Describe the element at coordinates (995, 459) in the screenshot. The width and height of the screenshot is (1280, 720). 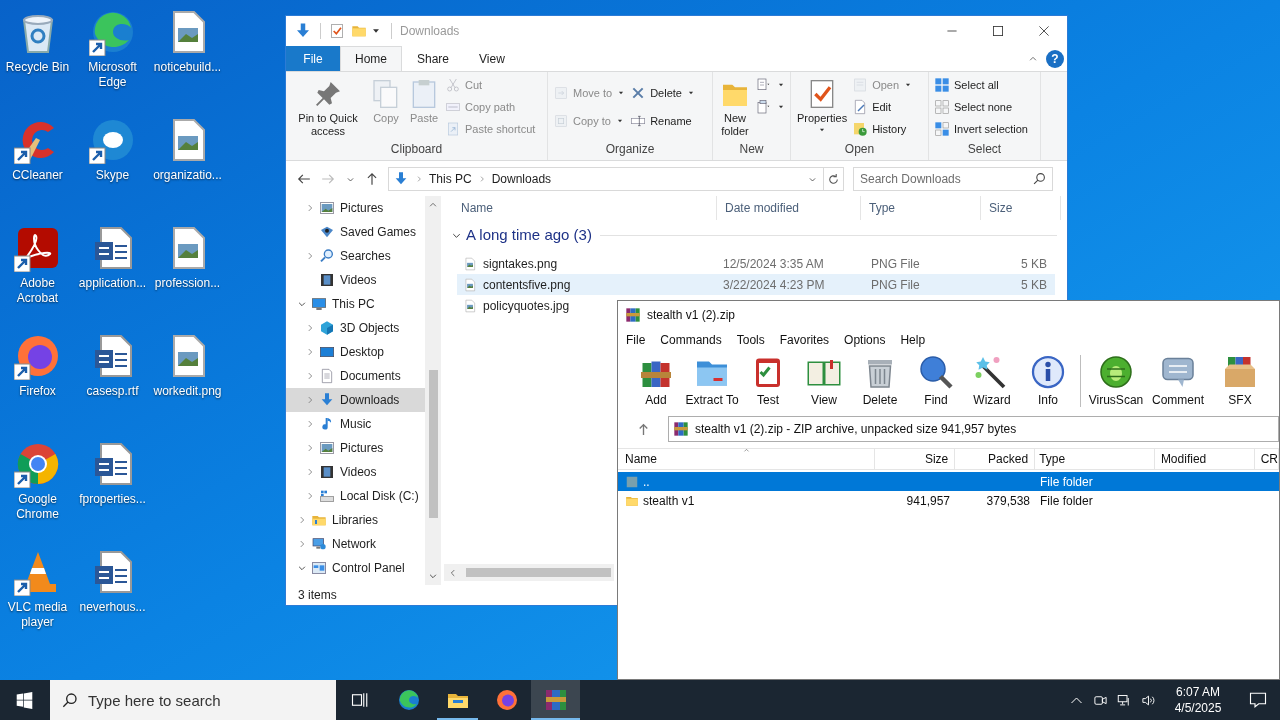
I see `column-header: Packed` at that location.